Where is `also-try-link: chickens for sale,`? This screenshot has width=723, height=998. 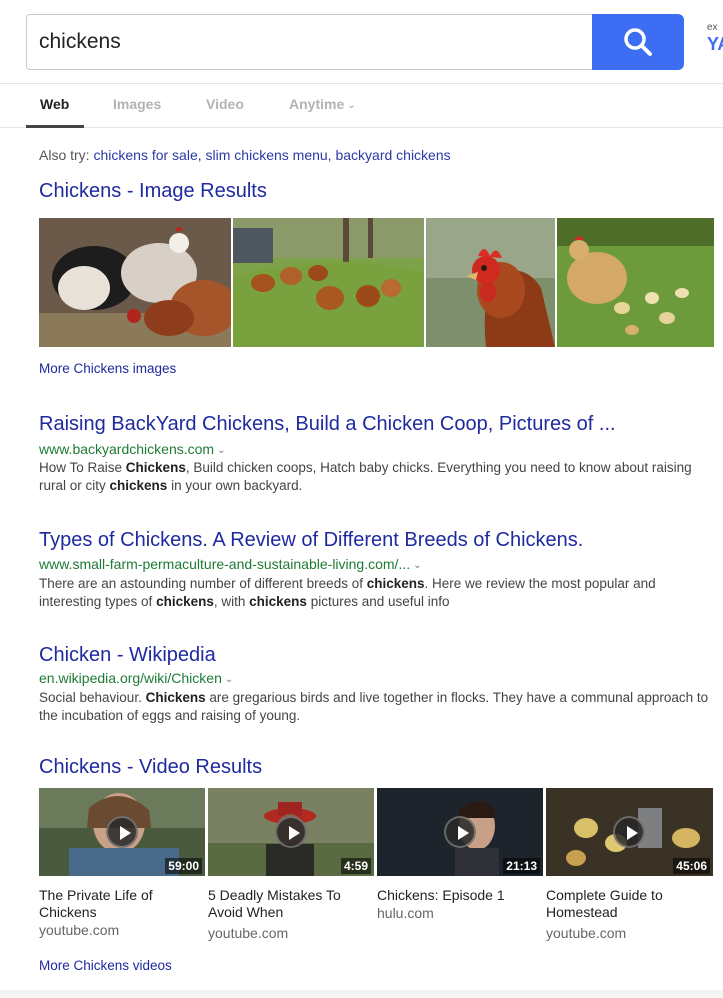 also-try-link: chickens for sale, is located at coordinates (147, 155).